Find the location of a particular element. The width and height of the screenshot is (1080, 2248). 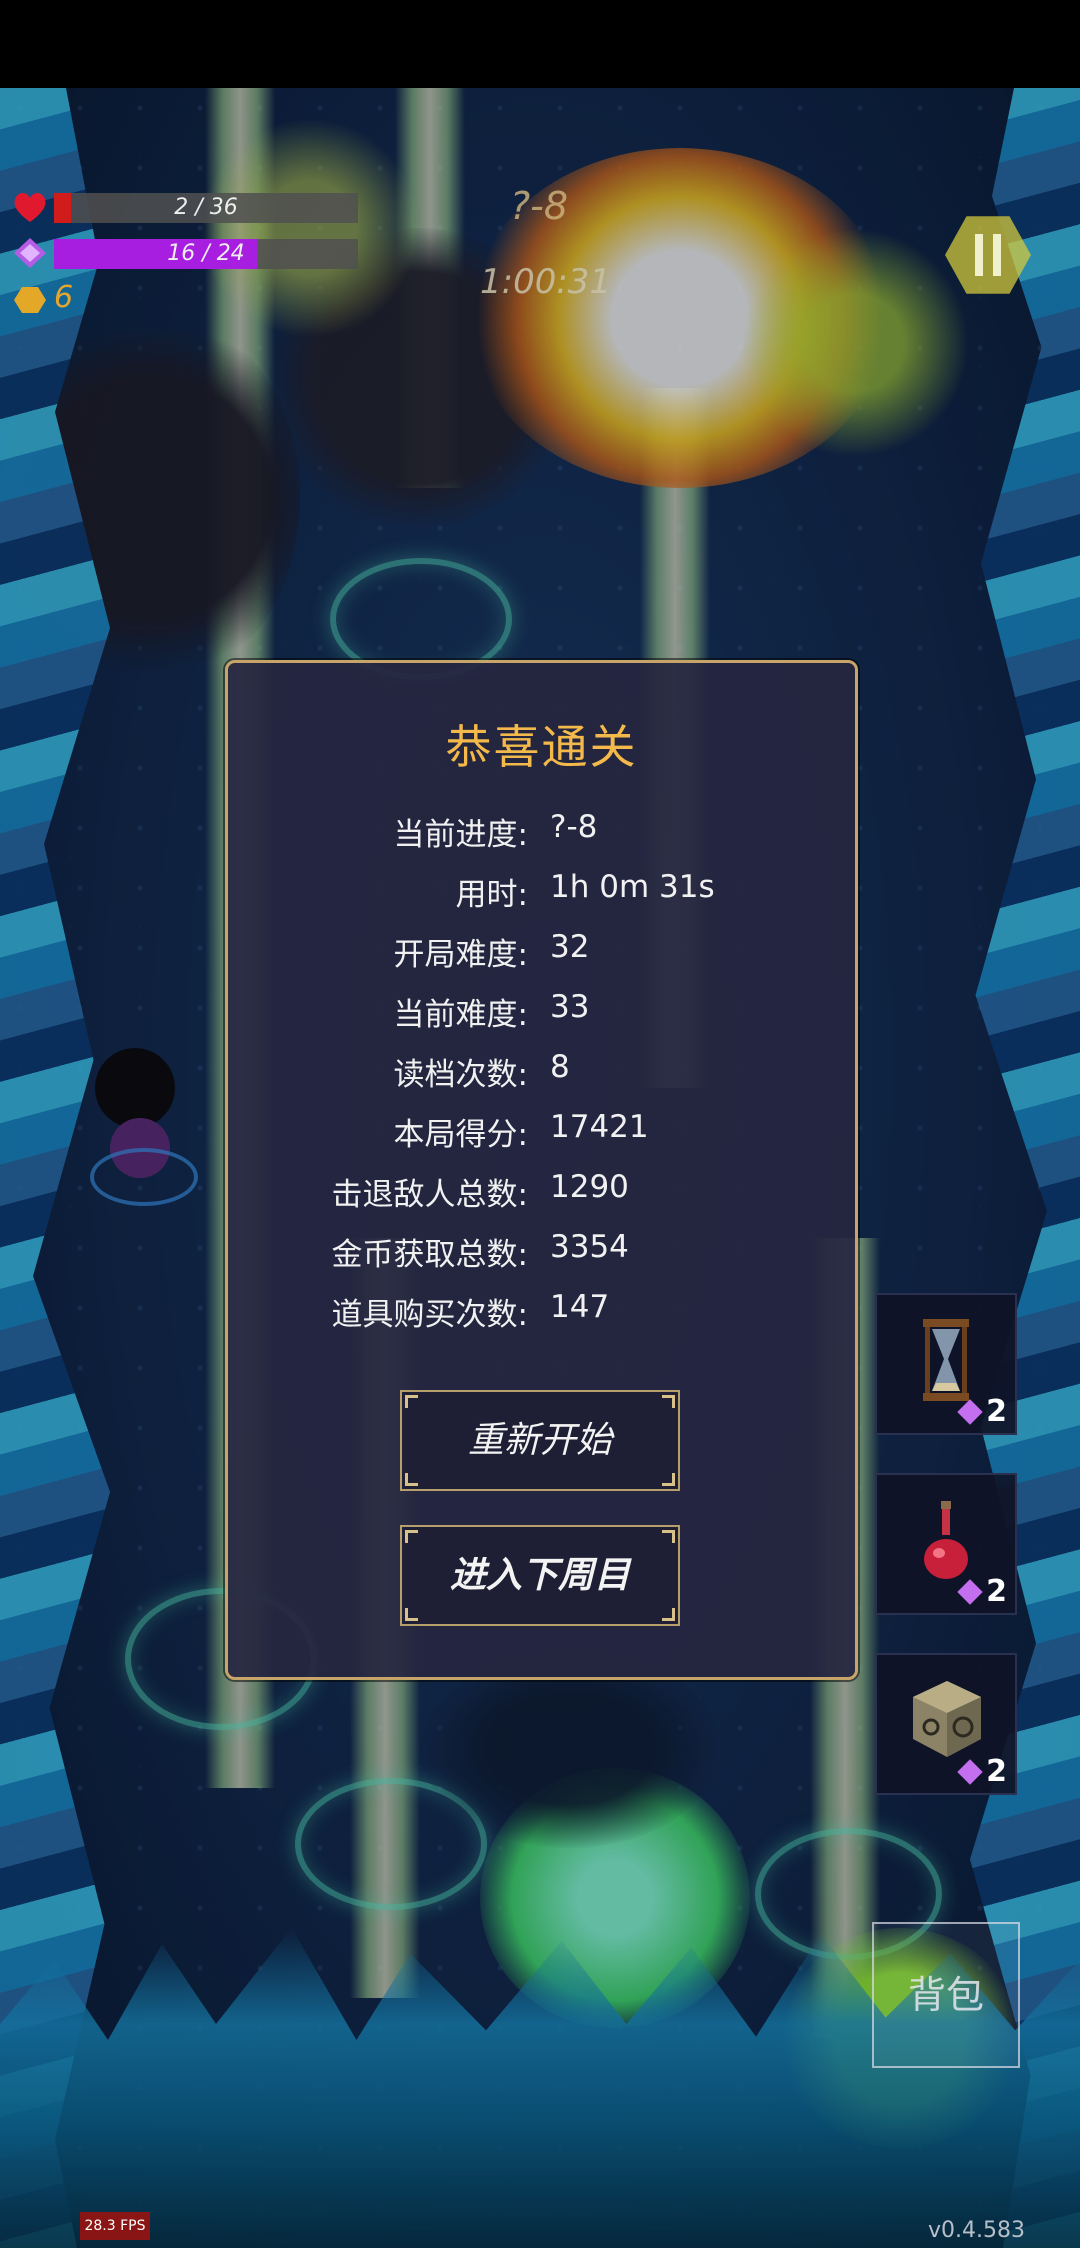

heart-icon is located at coordinates (30, 207).